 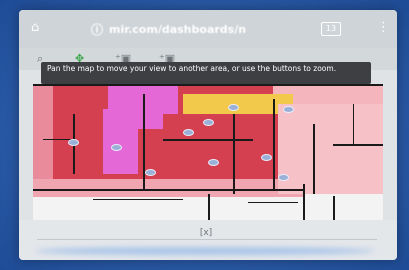 What do you see at coordinates (178, 29) in the screenshot?
I see `url-text: mir.com/dashboards/n` at bounding box center [178, 29].